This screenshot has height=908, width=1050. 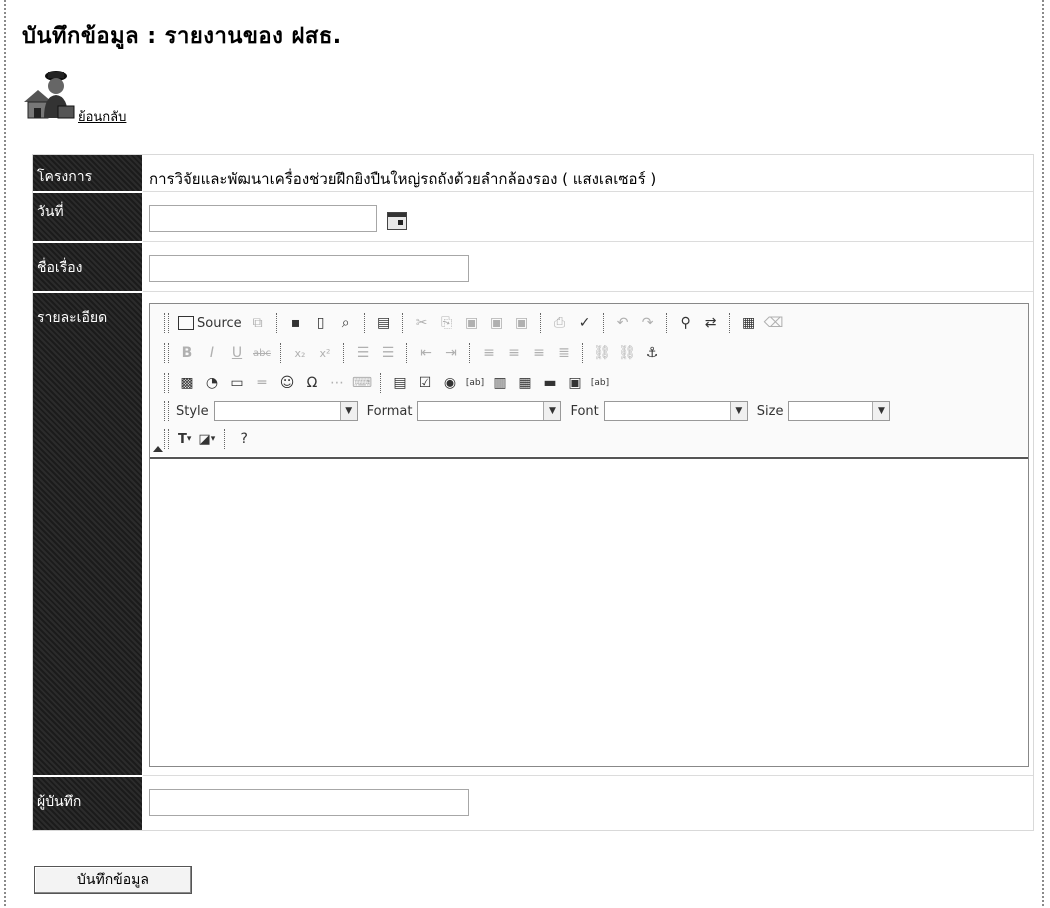 I want to click on align-center-icon: ≡, so click(x=514, y=353).